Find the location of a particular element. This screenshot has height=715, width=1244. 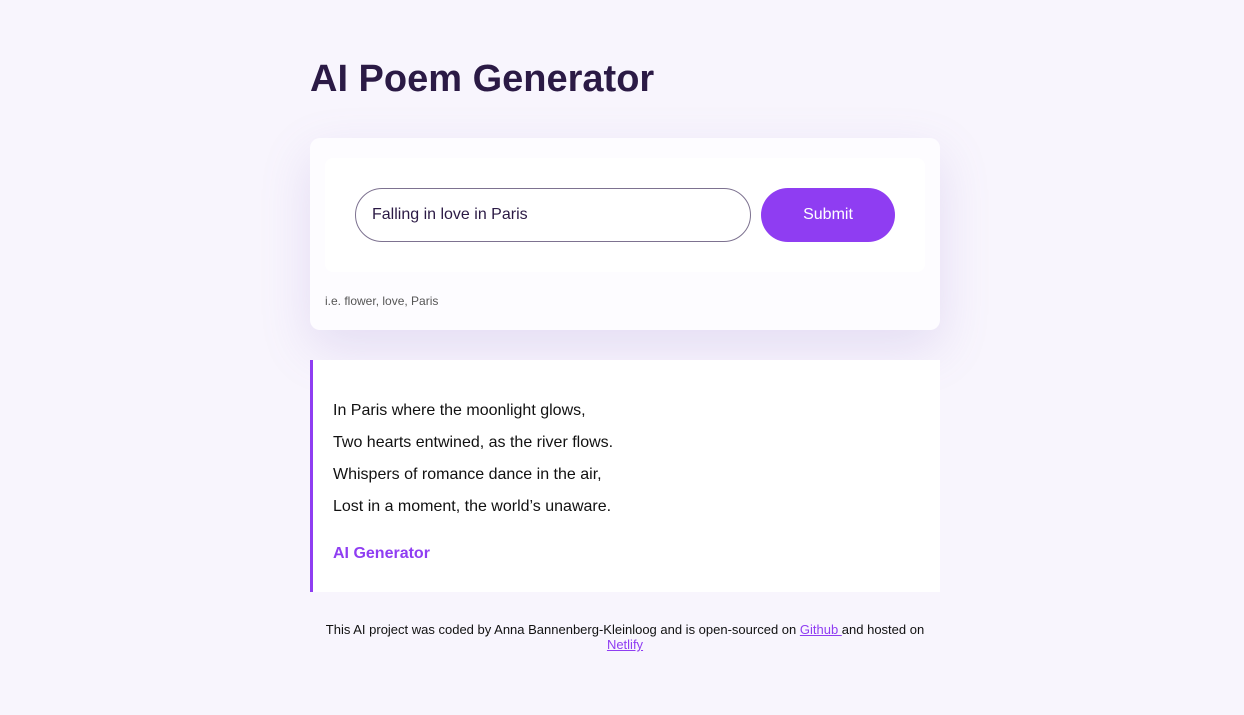

input-hint: i.e. flower, love, Paris is located at coordinates (382, 301).